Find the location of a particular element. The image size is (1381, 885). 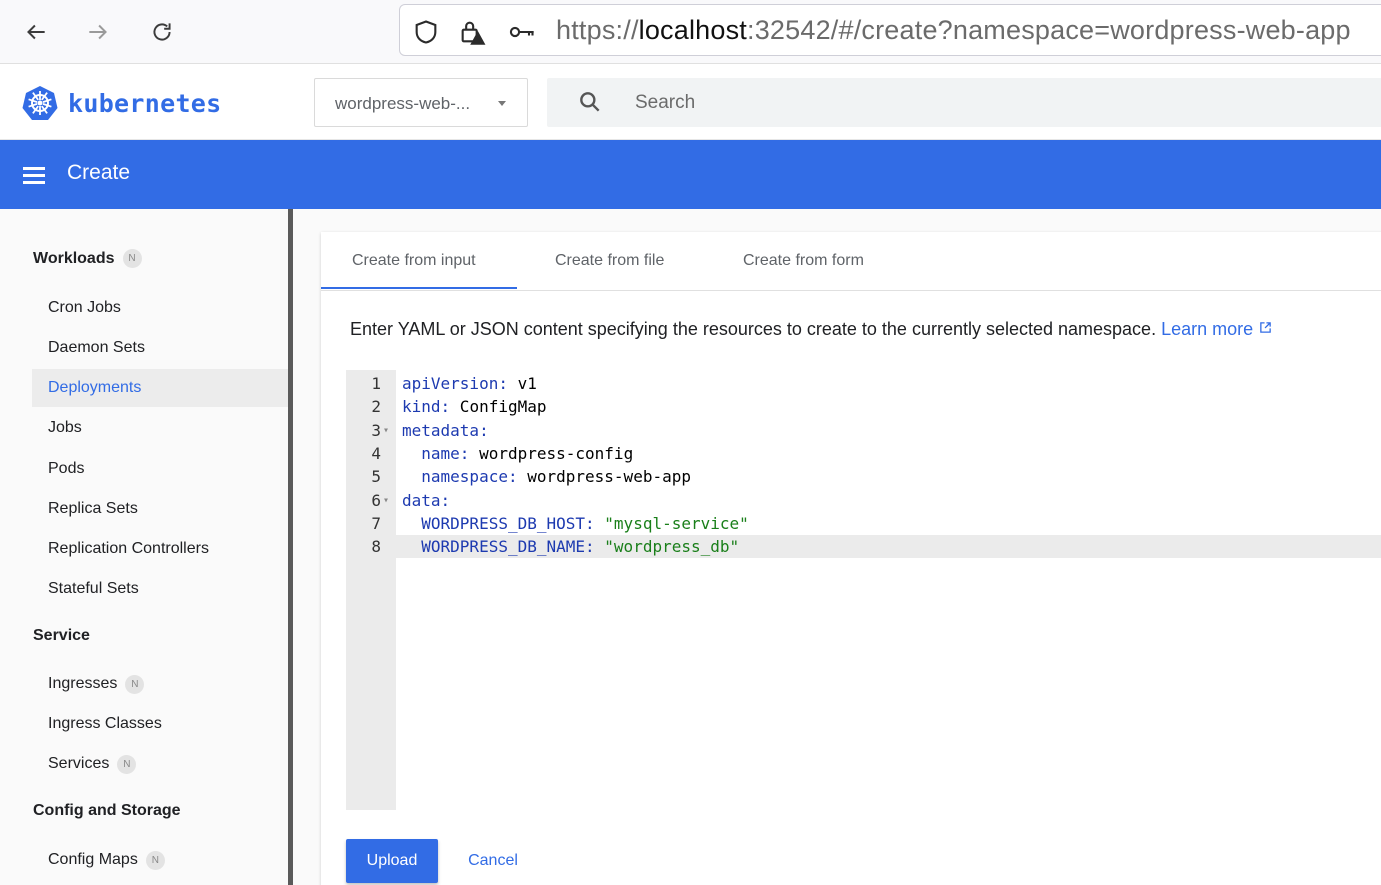

line-number: 2 is located at coordinates (376, 407).